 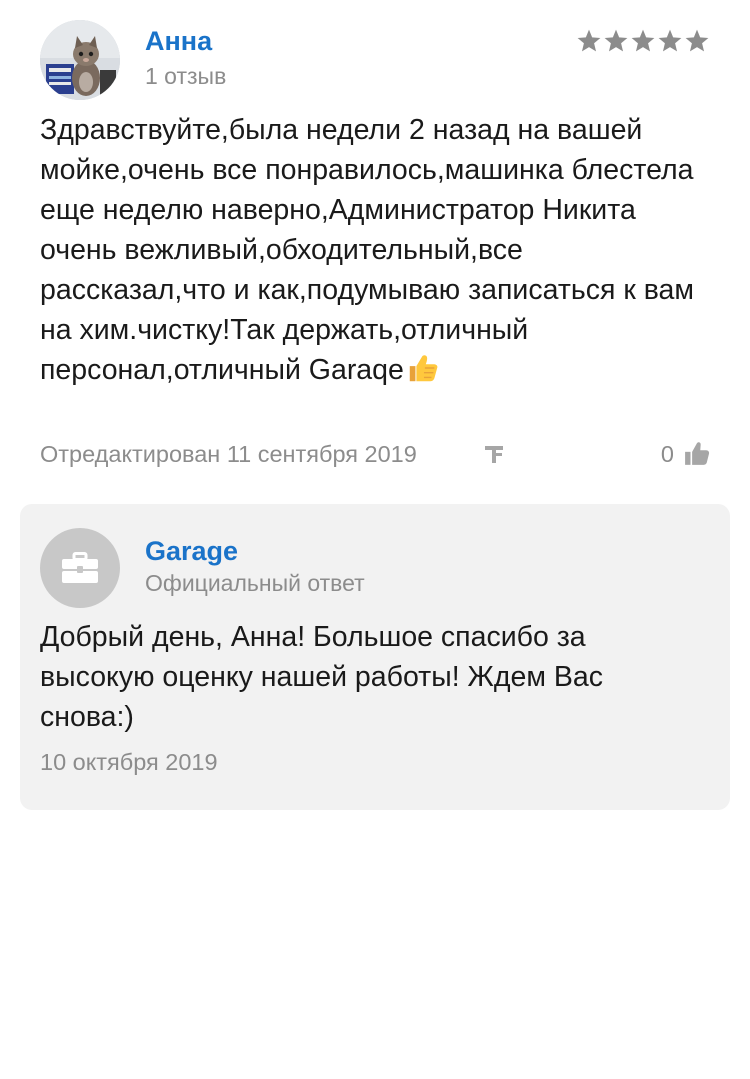 What do you see at coordinates (494, 454) in the screenshot?
I see `flamp-icon` at bounding box center [494, 454].